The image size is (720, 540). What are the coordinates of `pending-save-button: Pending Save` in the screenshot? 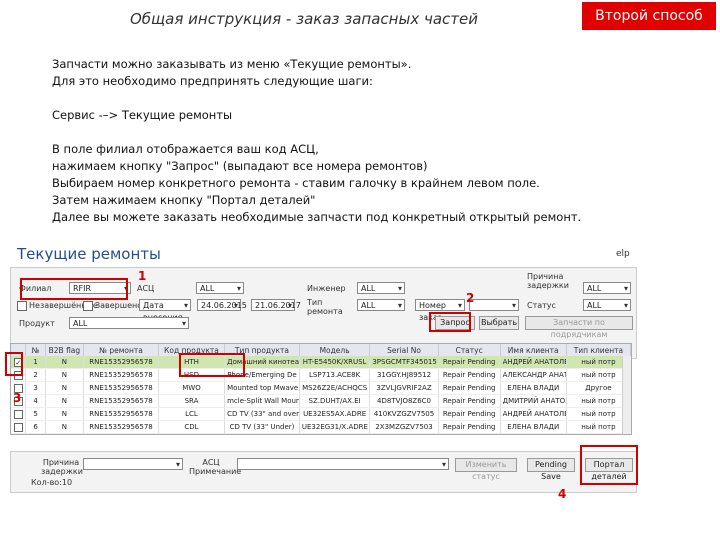 It's located at (551, 469).